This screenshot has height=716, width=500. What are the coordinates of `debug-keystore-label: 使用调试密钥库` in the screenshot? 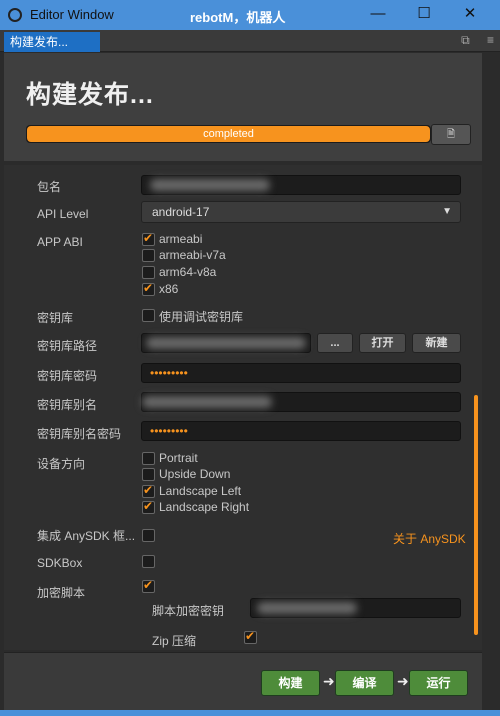 It's located at (201, 317).